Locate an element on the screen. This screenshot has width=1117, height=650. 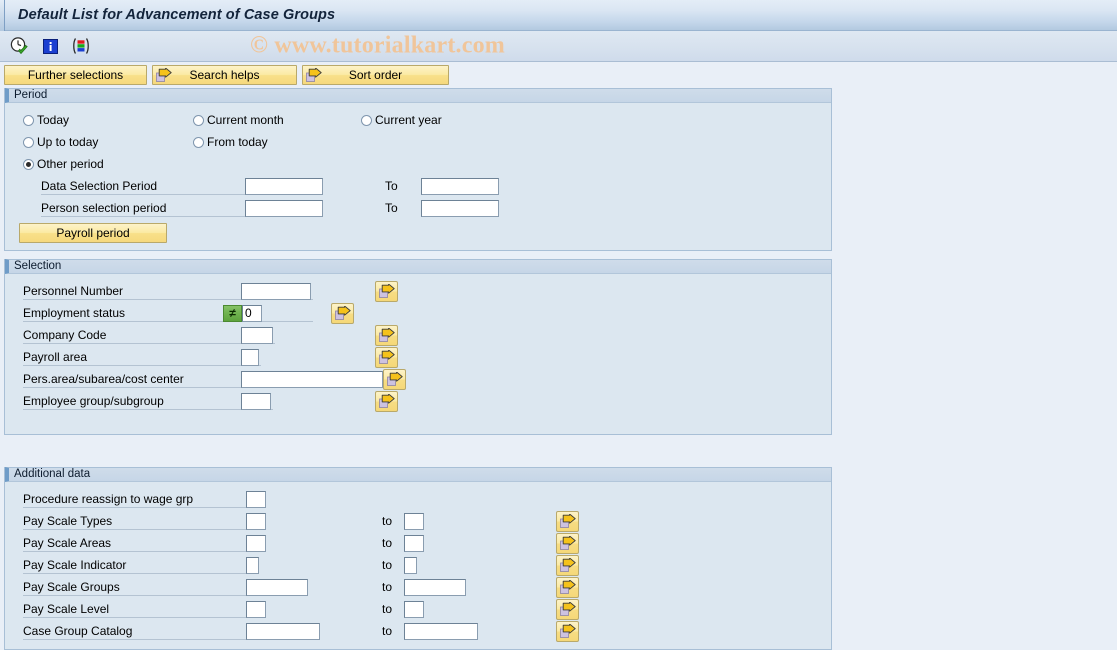
procedure-reassign-row: Procedure reassign to wage grp is located at coordinates (418, 499).